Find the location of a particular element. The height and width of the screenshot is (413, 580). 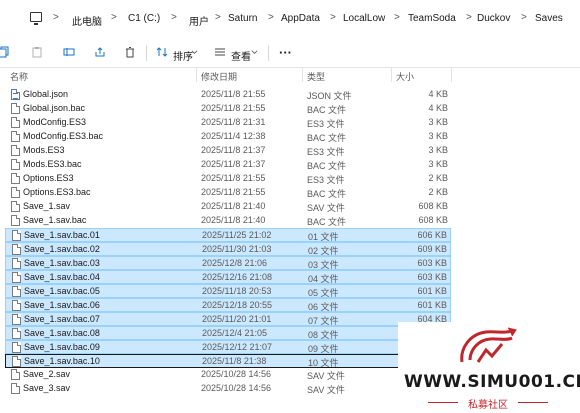

file-size: 603 KB is located at coordinates (432, 263).